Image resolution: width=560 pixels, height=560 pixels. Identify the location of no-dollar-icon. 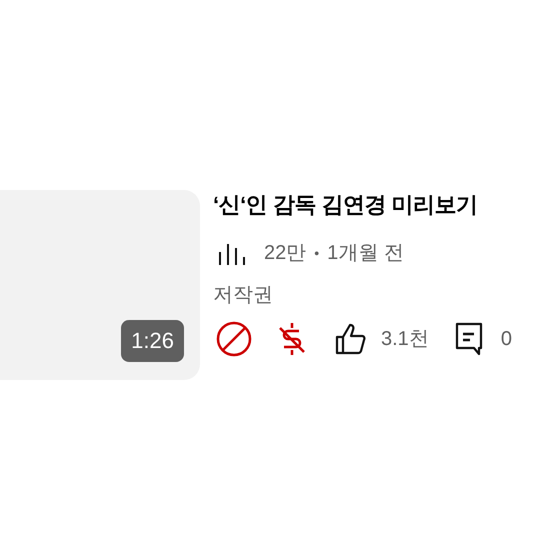
(292, 339).